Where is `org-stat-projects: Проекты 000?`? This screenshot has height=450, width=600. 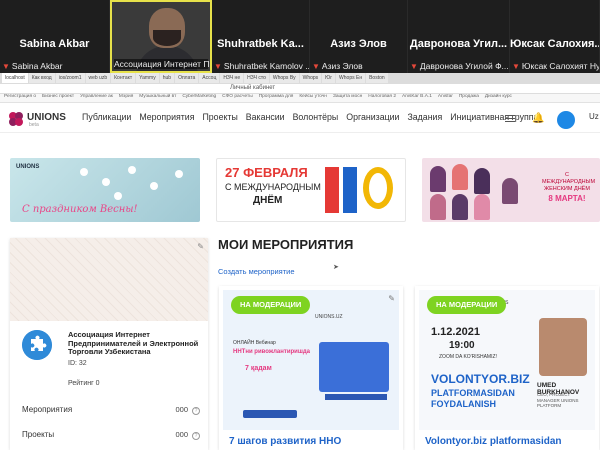 org-stat-projects: Проекты 000? is located at coordinates (111, 435).